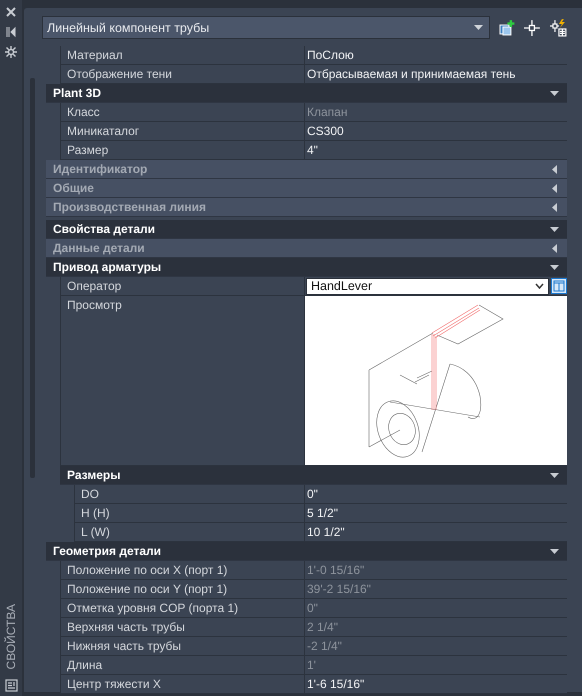 The width and height of the screenshot is (582, 696). What do you see at coordinates (306, 551) in the screenshot?
I see `category-header: Геометрия детали` at bounding box center [306, 551].